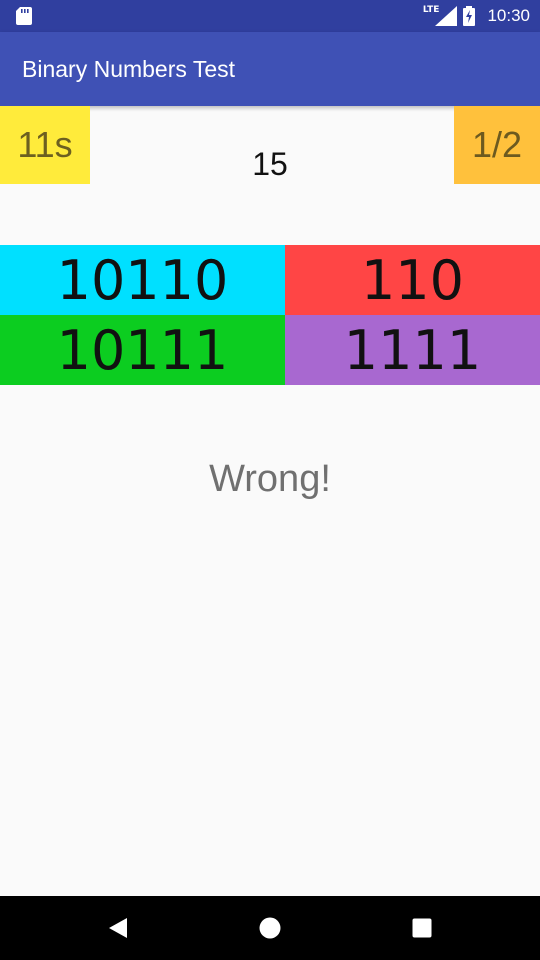 The height and width of the screenshot is (960, 540). What do you see at coordinates (24, 16) in the screenshot?
I see `sd-card-icon` at bounding box center [24, 16].